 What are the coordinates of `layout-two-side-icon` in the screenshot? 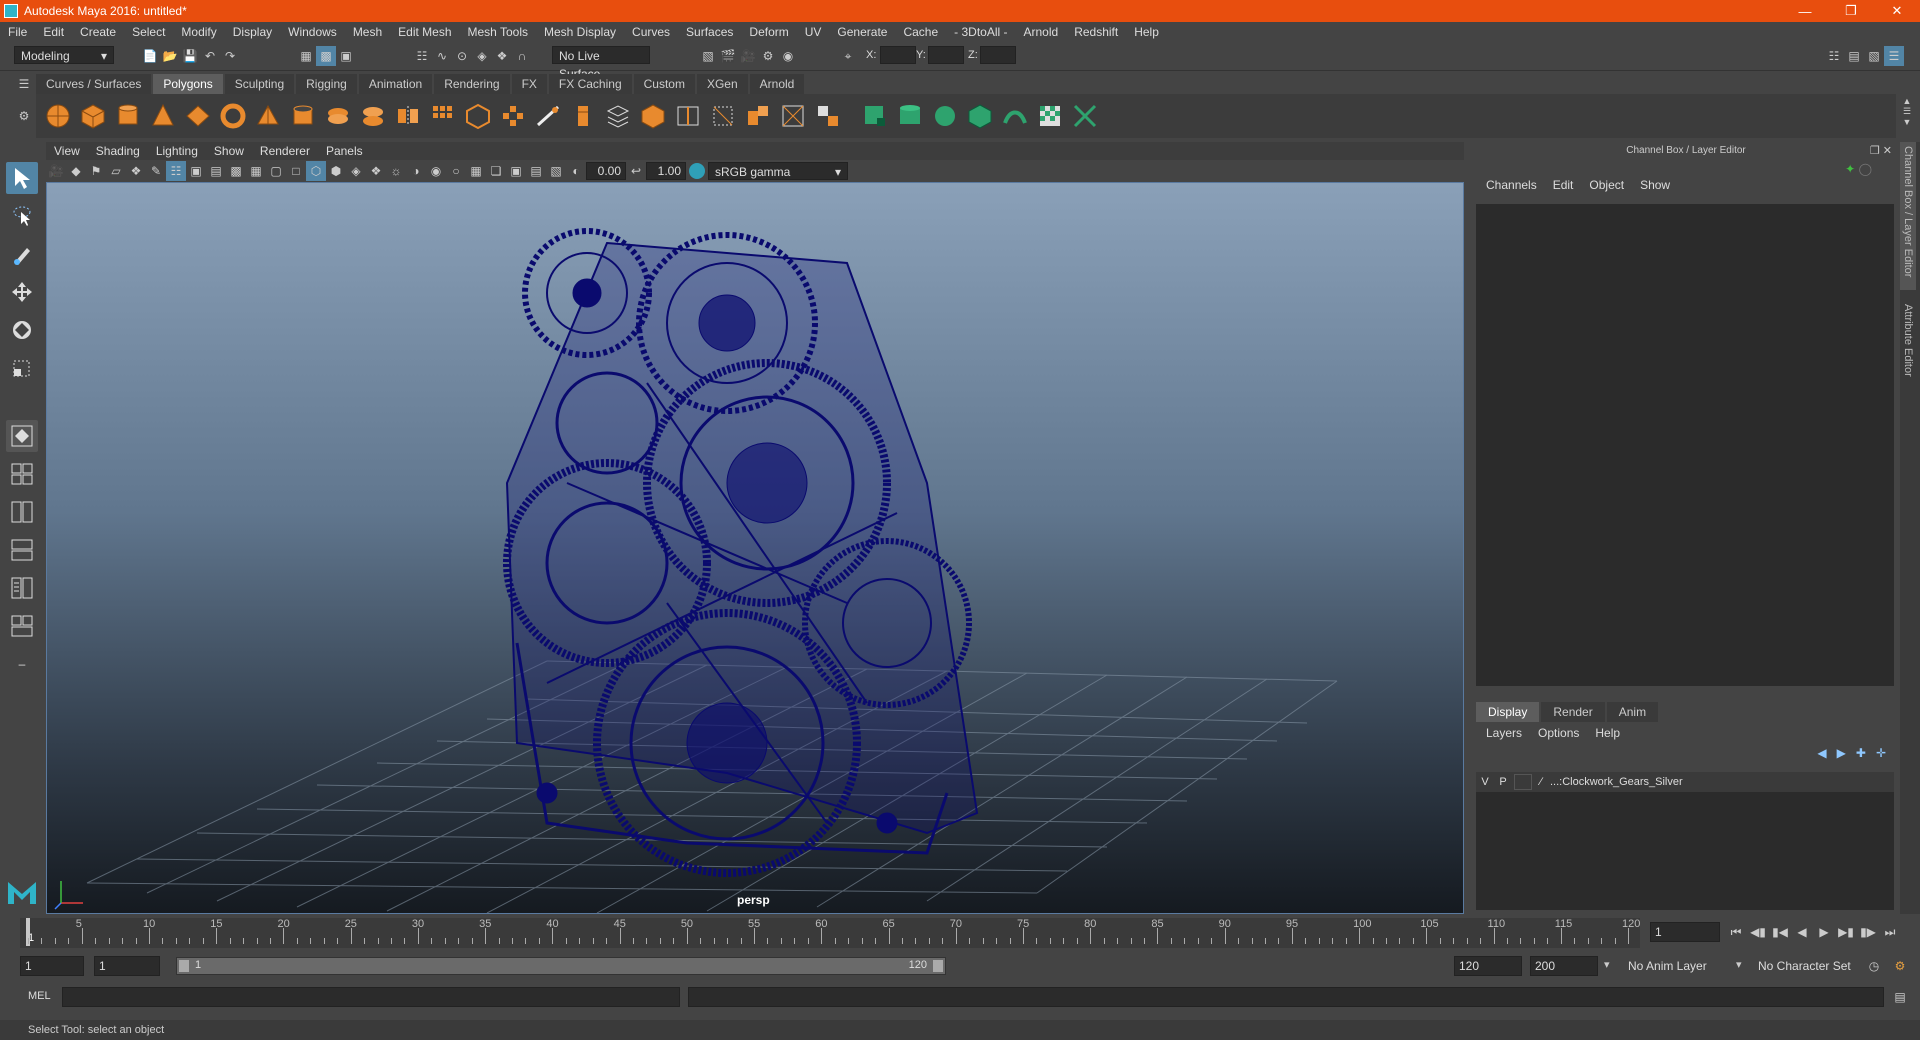 It's located at (22, 512).